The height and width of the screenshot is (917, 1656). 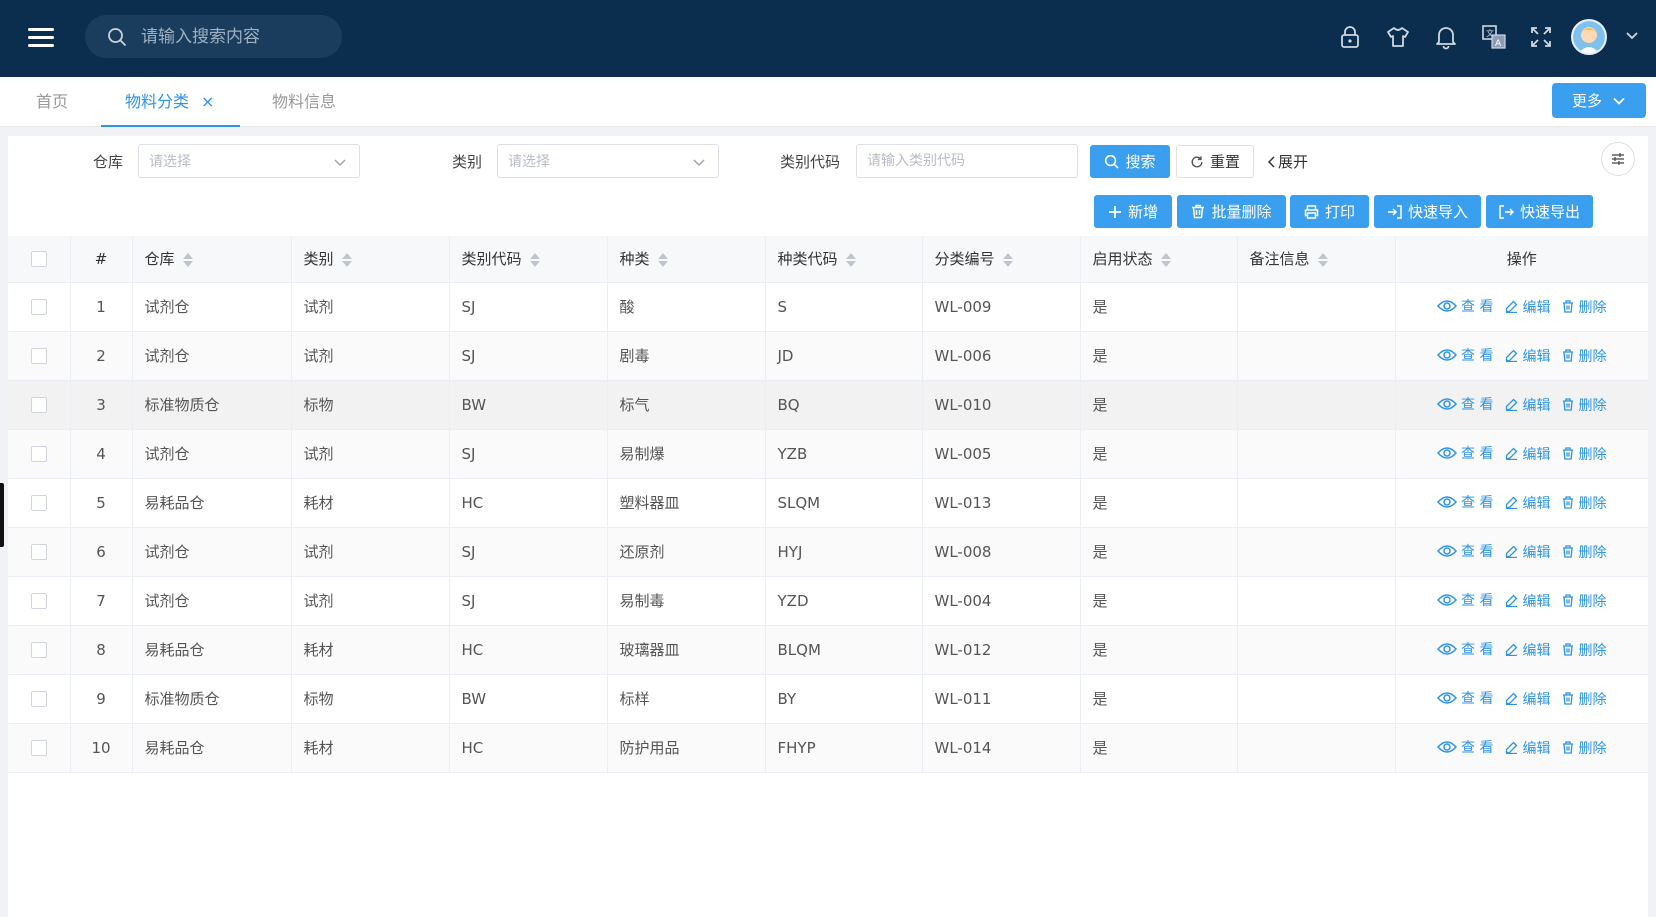 I want to click on category-select: 请选择, so click(x=608, y=161).